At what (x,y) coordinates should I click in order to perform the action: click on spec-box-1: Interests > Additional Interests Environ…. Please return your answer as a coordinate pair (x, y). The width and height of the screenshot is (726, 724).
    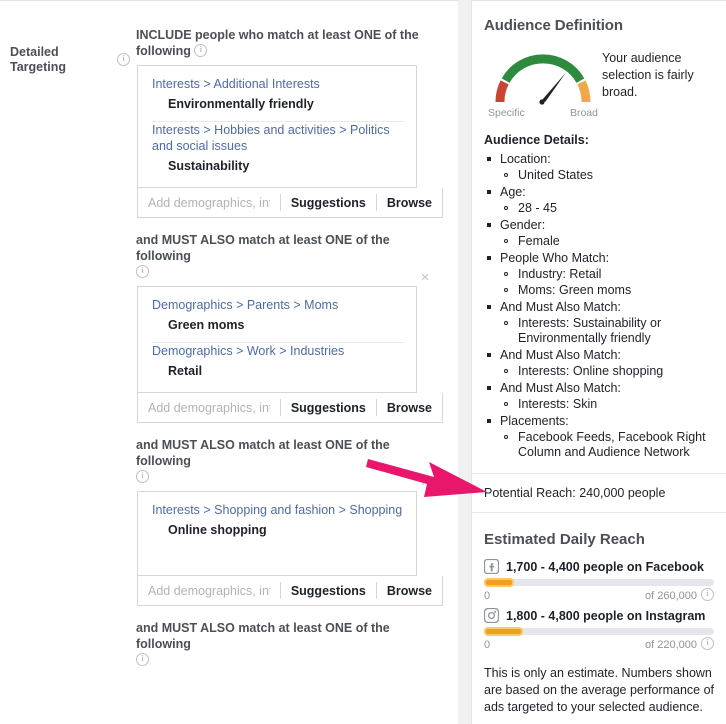
    Looking at the image, I should click on (277, 126).